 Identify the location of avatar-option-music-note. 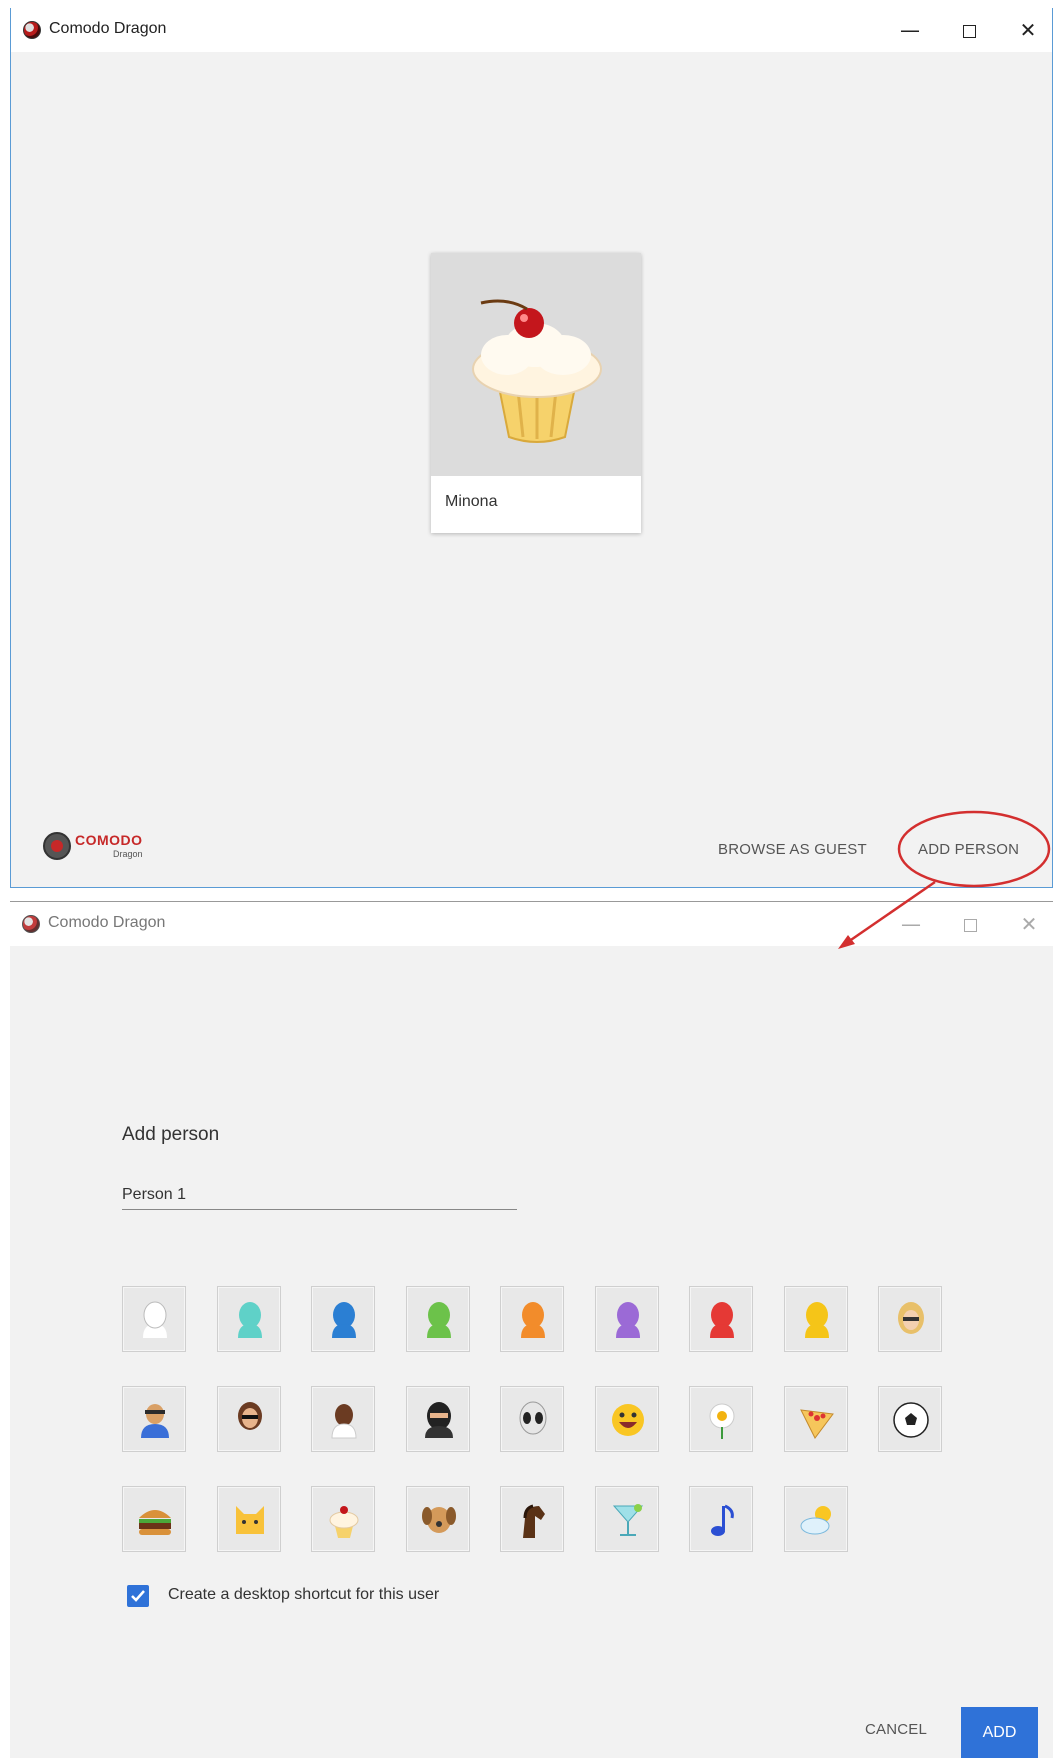
(721, 1519).